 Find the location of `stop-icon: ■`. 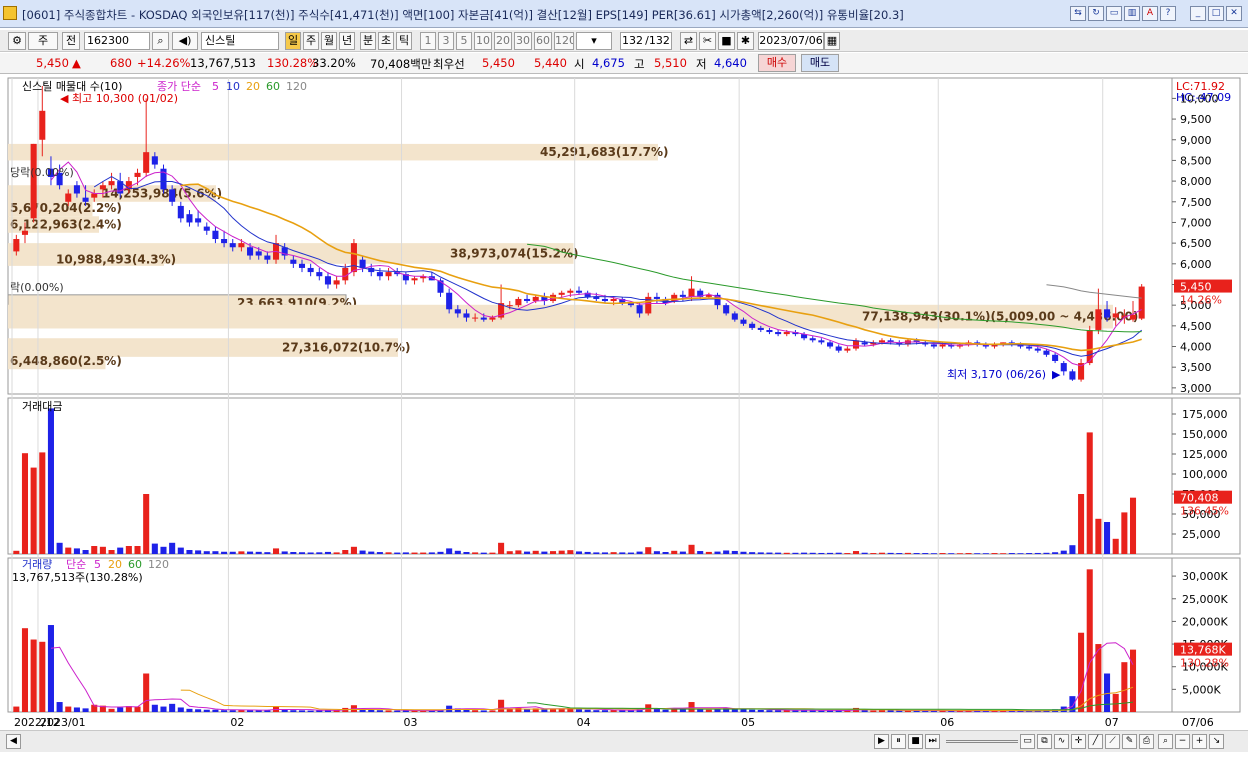

stop-icon: ■ is located at coordinates (915, 741).